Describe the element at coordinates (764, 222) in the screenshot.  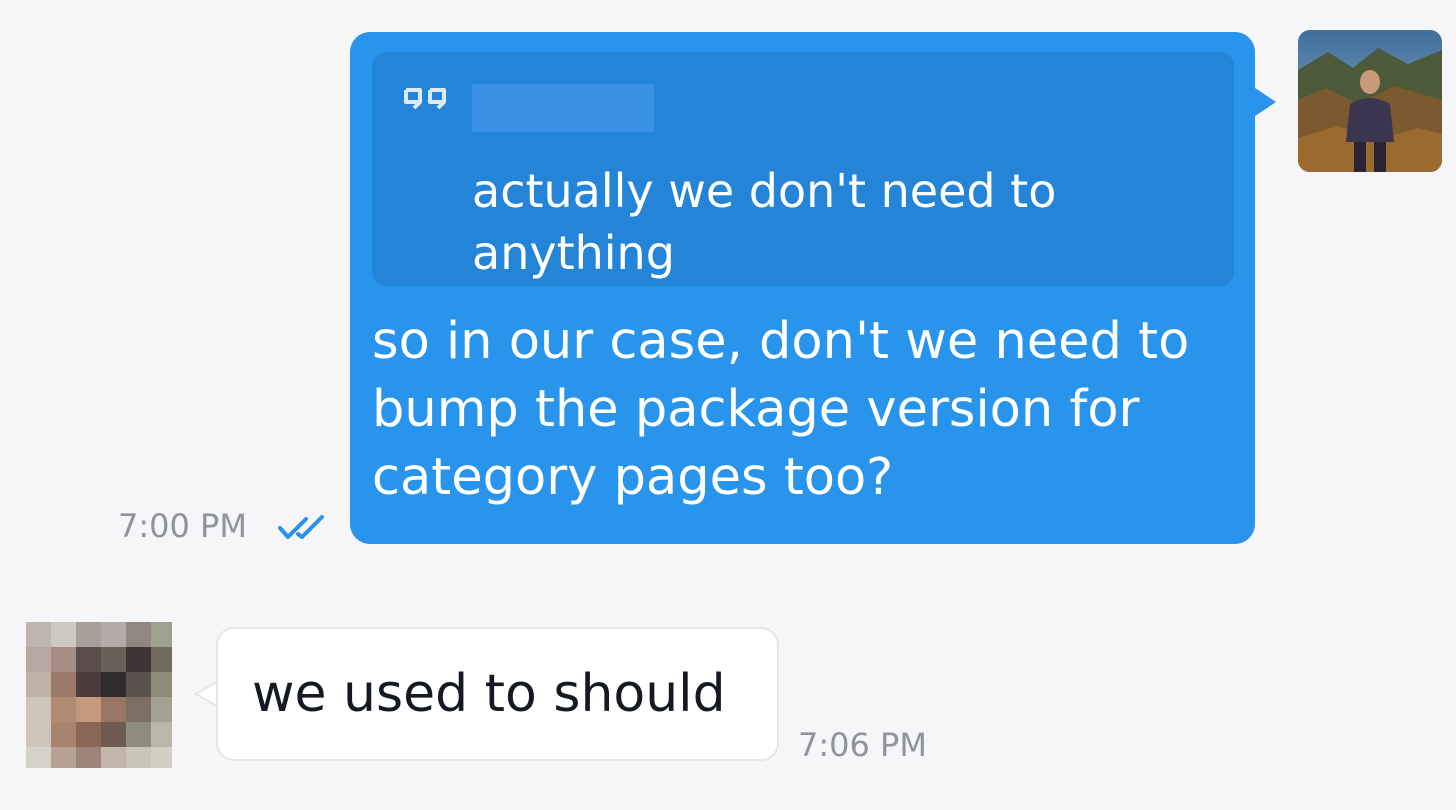
I see `quoted-message-text: actually we don't need to anything` at that location.